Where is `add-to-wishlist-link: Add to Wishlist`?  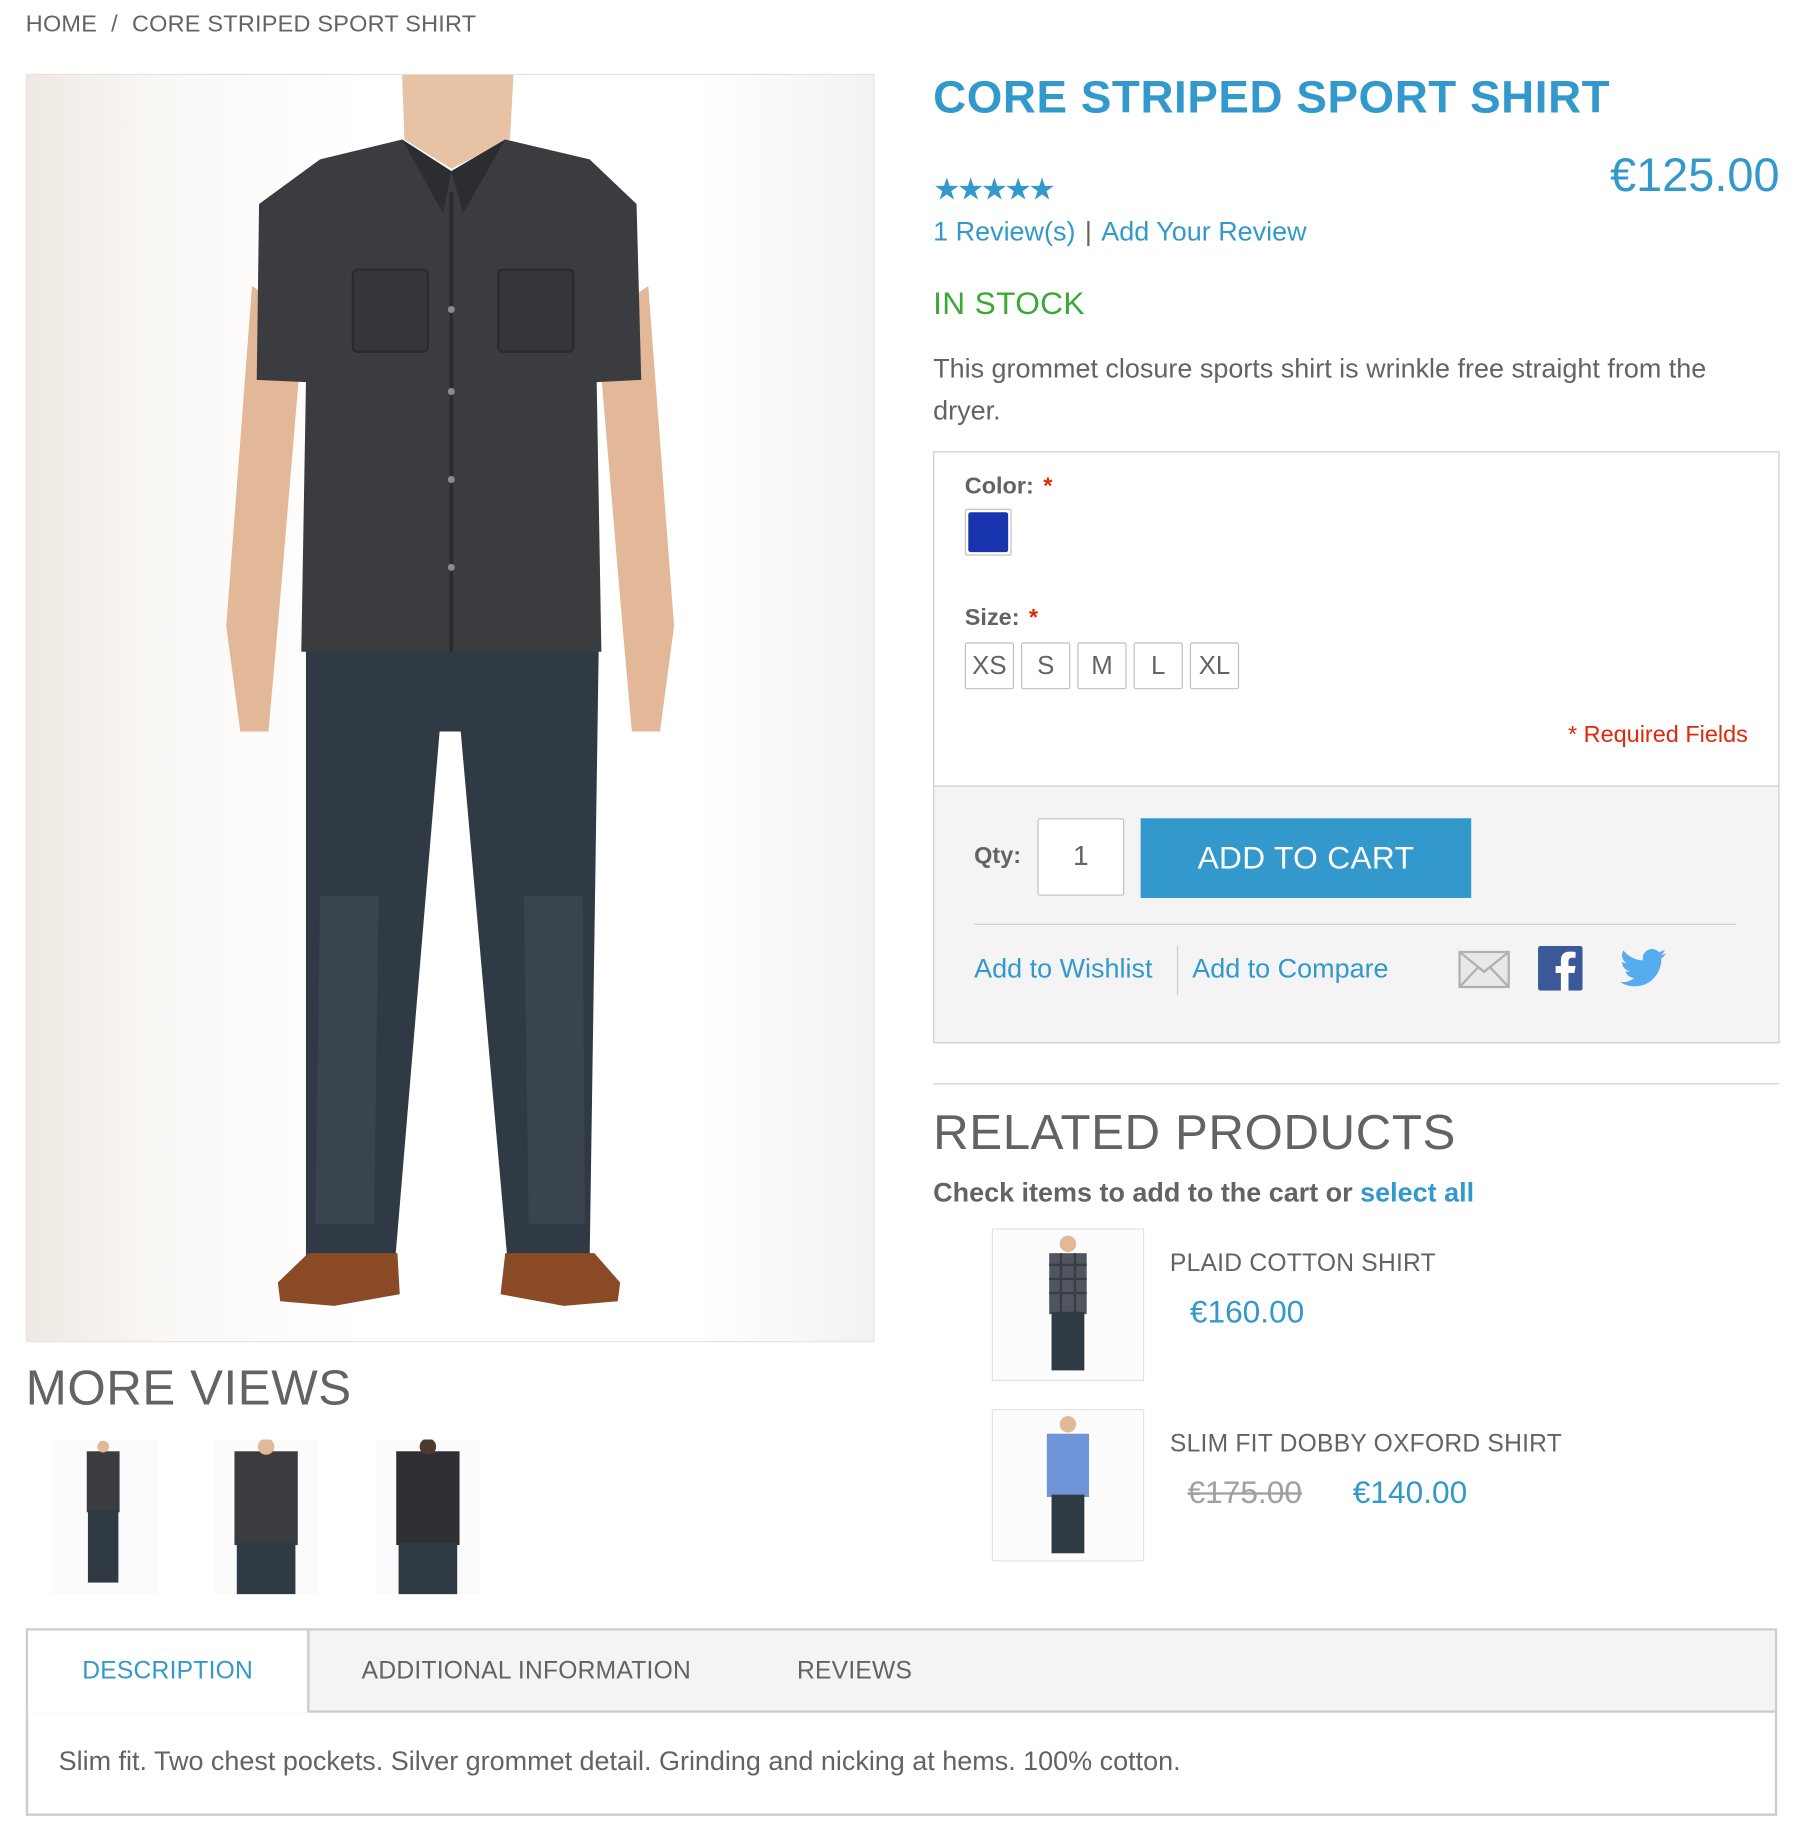
add-to-wishlist-link: Add to Wishlist is located at coordinates (1063, 969).